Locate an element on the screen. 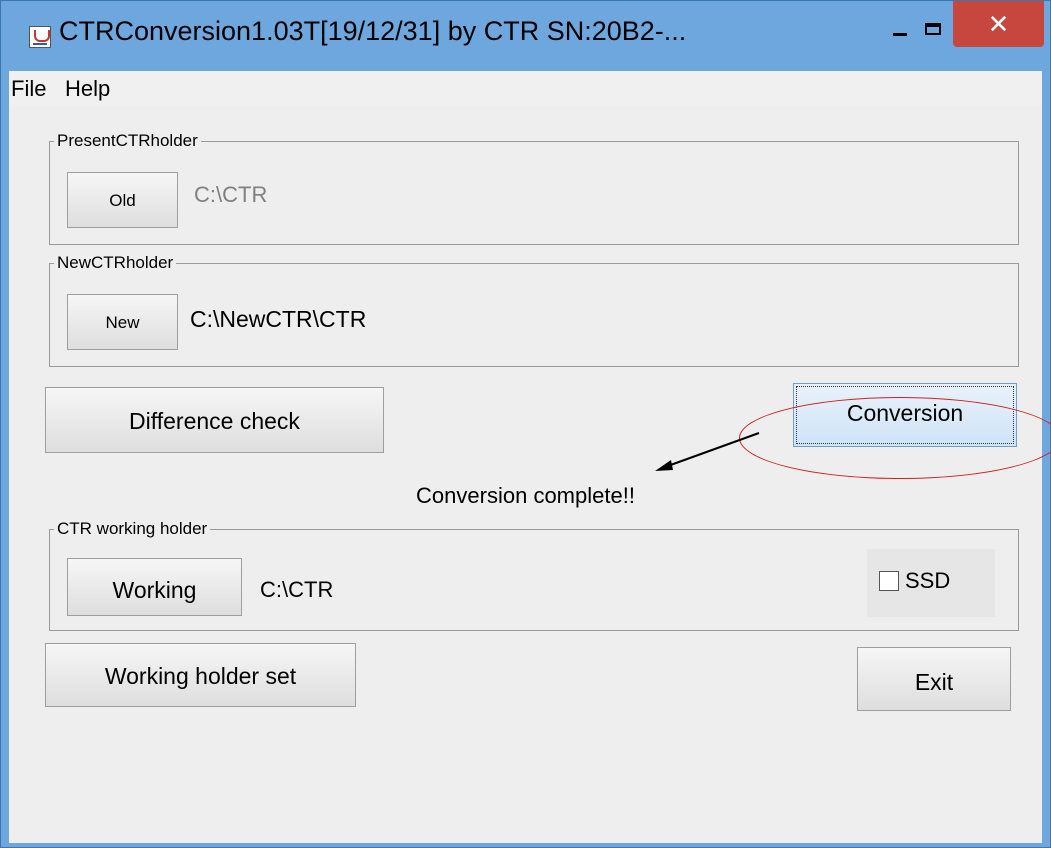 This screenshot has width=1051, height=848. close-icon: ✕ is located at coordinates (998, 24).